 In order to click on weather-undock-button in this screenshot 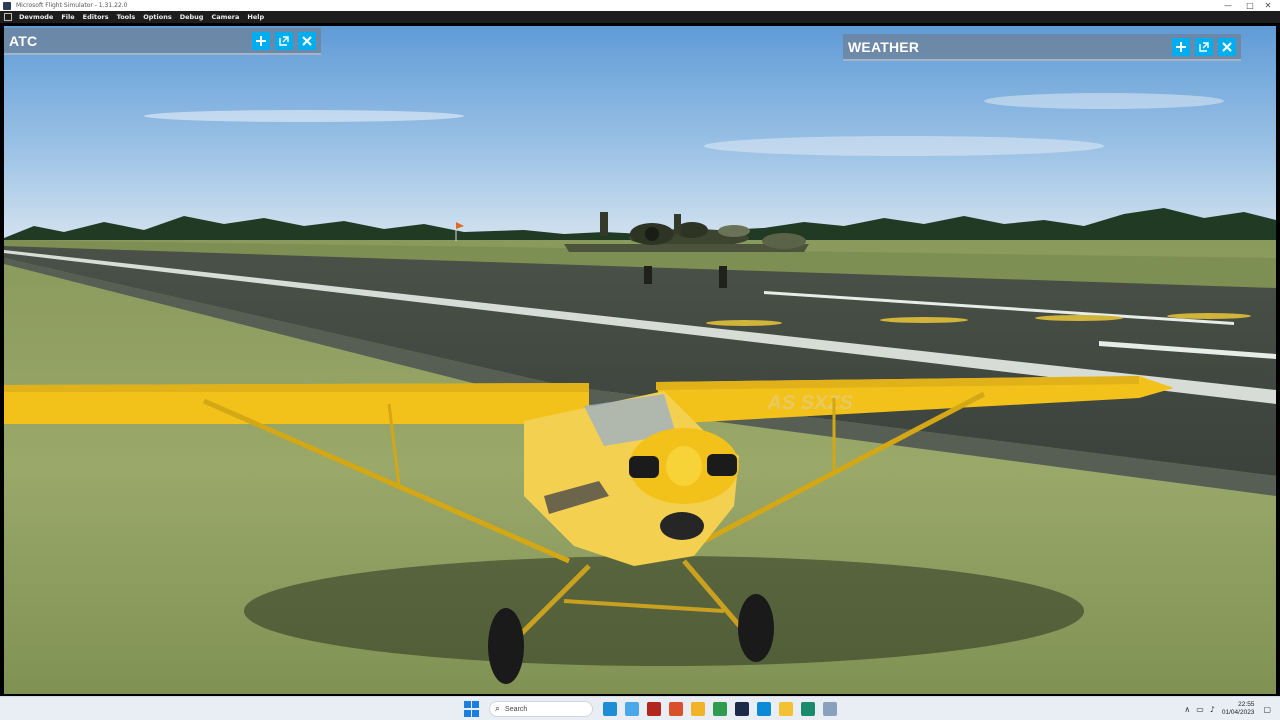, I will do `click(1204, 46)`.